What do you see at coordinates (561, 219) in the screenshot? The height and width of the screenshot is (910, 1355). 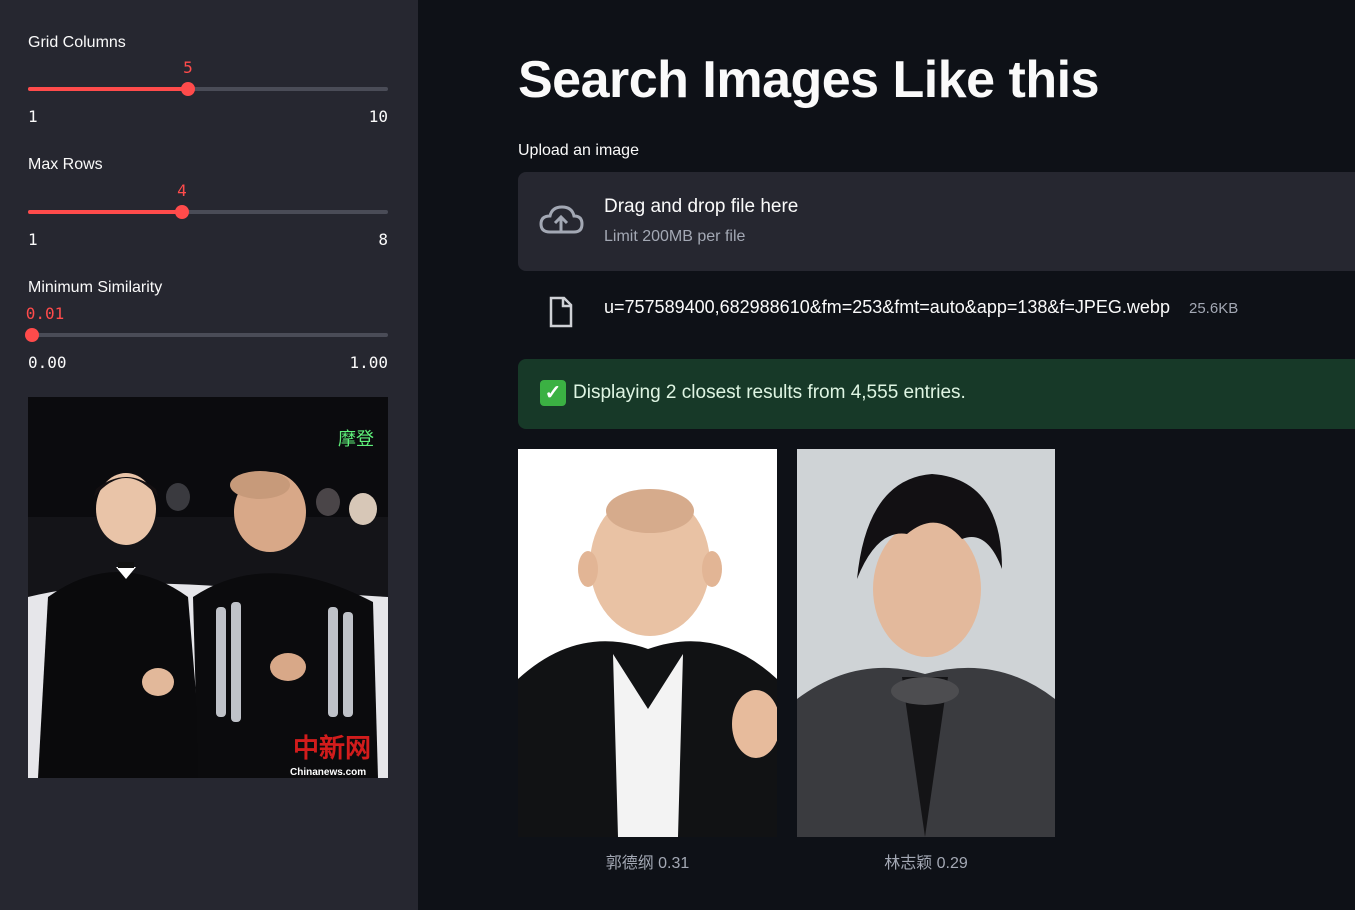 I see `cloud-upload-icon` at bounding box center [561, 219].